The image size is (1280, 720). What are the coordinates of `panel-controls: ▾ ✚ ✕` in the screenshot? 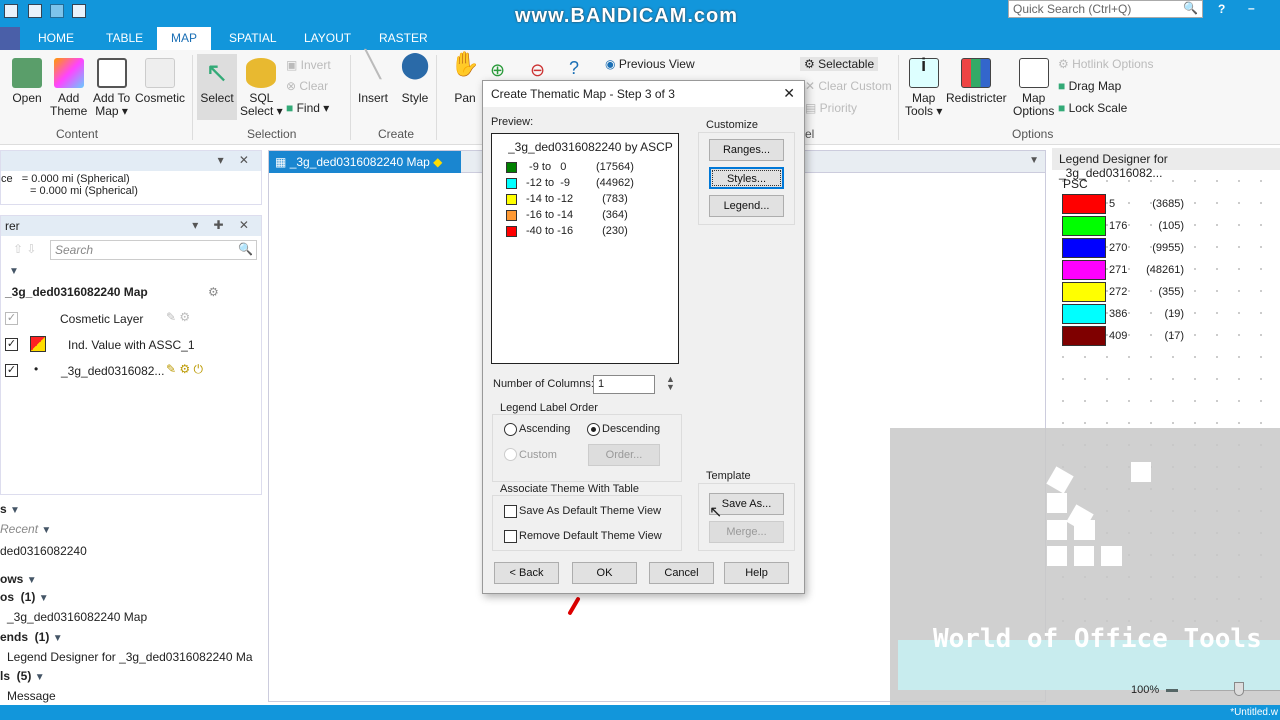 It's located at (223, 225).